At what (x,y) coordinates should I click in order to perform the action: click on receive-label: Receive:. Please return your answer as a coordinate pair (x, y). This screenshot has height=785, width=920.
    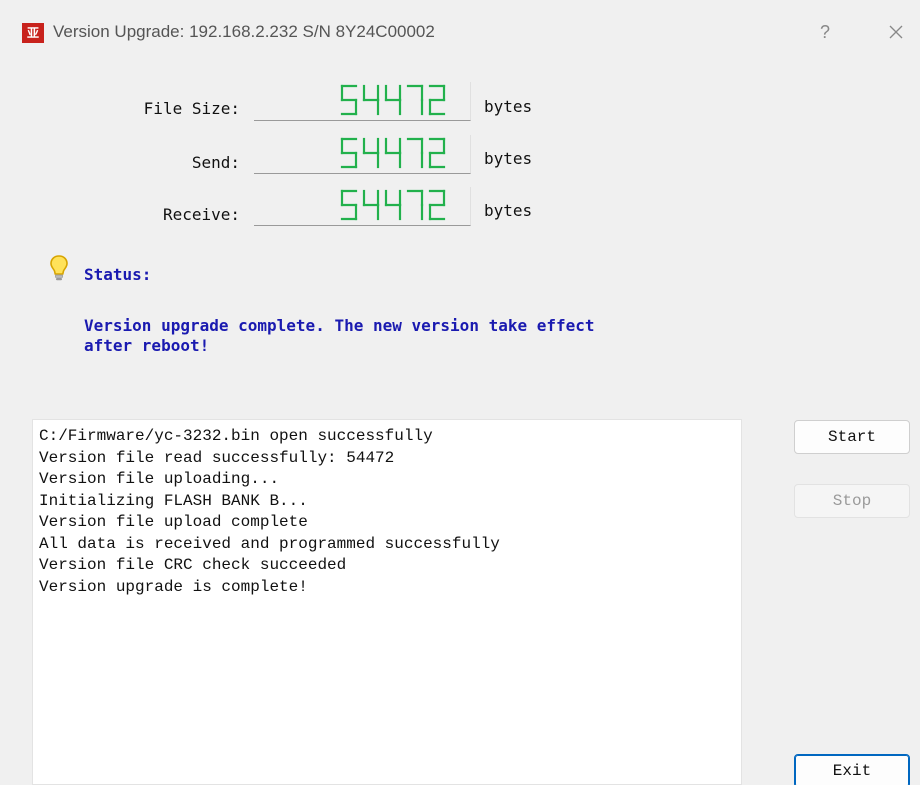
    Looking at the image, I should click on (201, 214).